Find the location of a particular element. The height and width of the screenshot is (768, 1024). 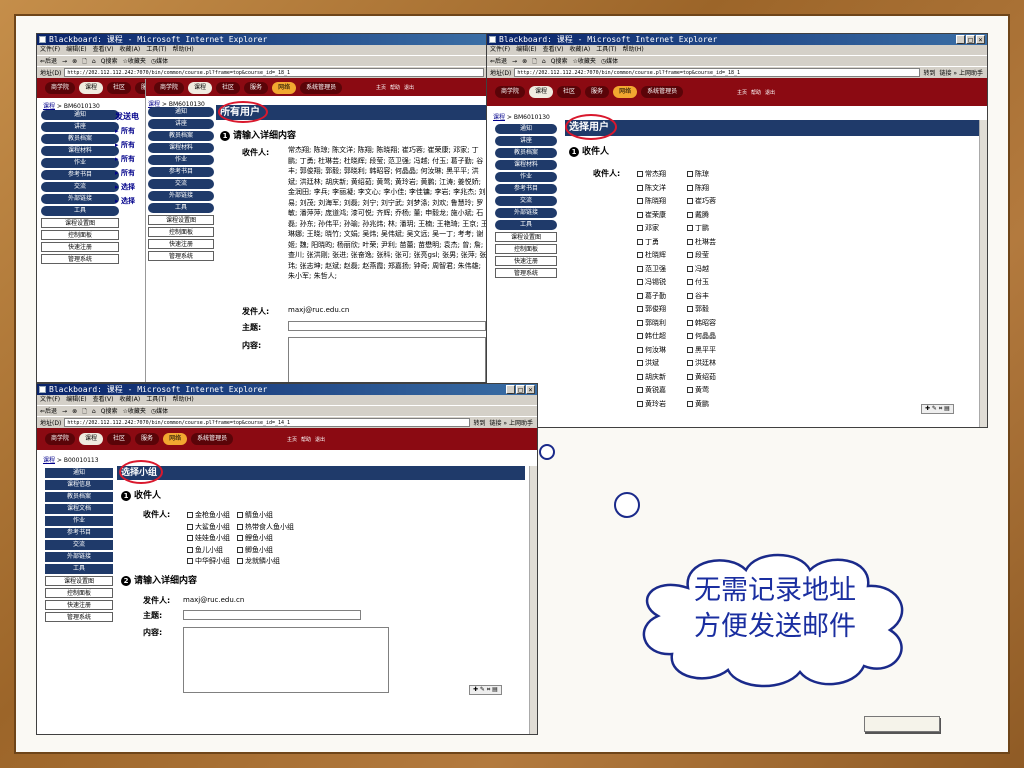

sidebar-item: 外部链接 is located at coordinates (526, 213).